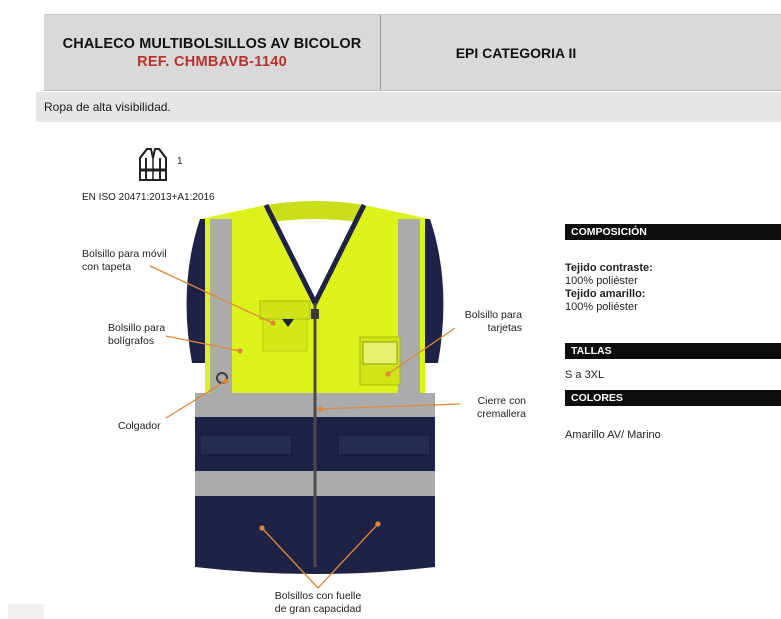 This screenshot has height=619, width=781. Describe the element at coordinates (137, 328) in the screenshot. I see `callout-pen-pocket-line1: Bolsillo para` at that location.